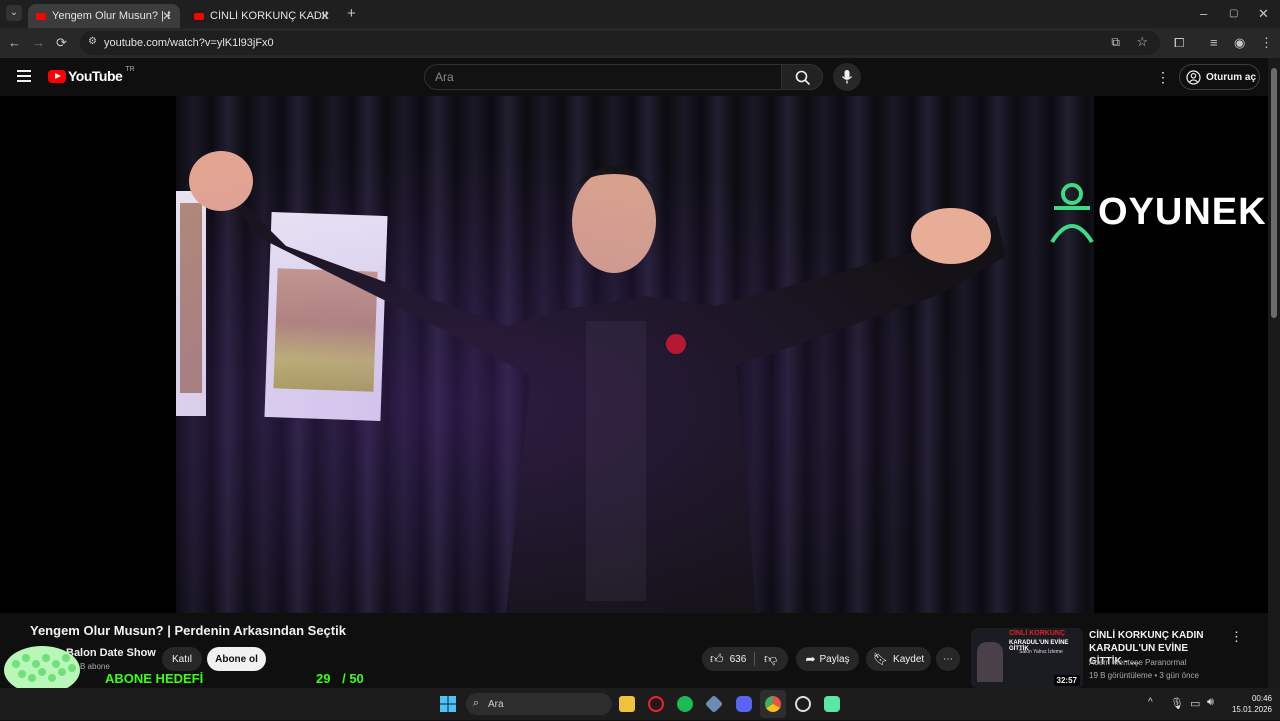 This screenshot has height=721, width=1280. What do you see at coordinates (1233, 14) in the screenshot?
I see `maximize-icon: ▢` at bounding box center [1233, 14].